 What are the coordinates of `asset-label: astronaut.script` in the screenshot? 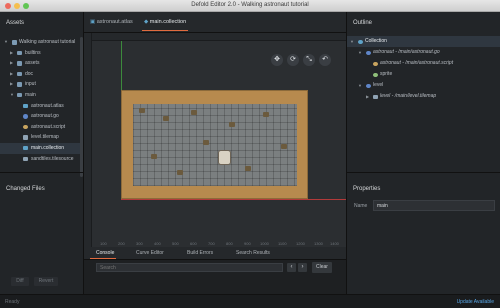 It's located at (48, 126).